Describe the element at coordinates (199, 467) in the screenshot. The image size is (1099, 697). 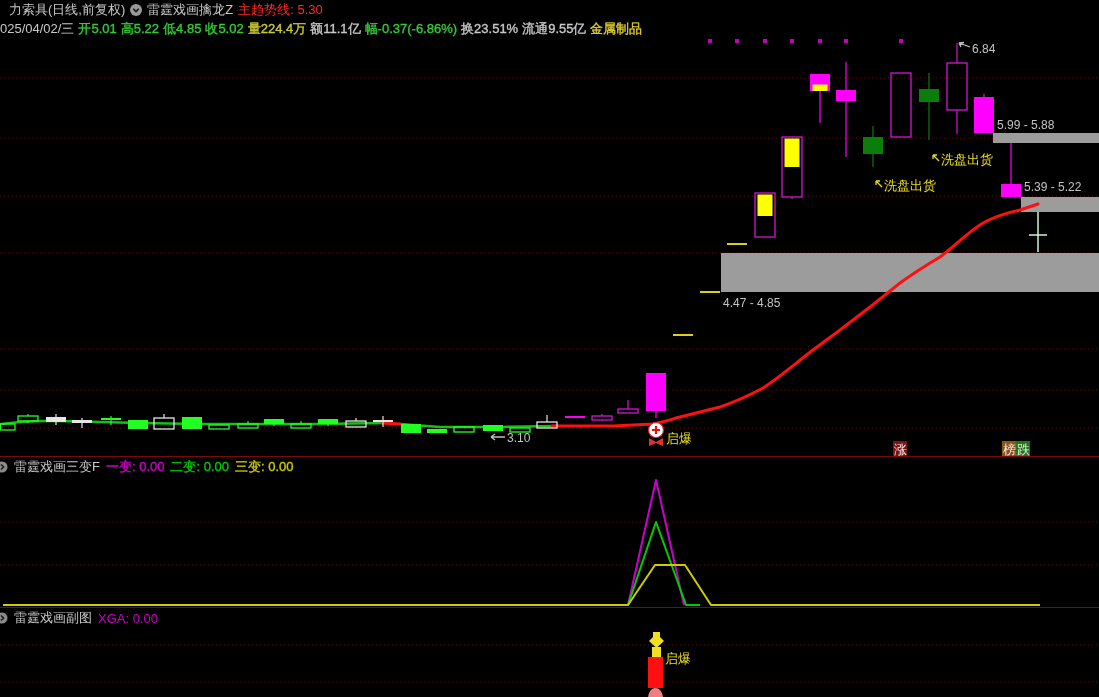
I see `indicator-reading: 二变: 0.00` at that location.